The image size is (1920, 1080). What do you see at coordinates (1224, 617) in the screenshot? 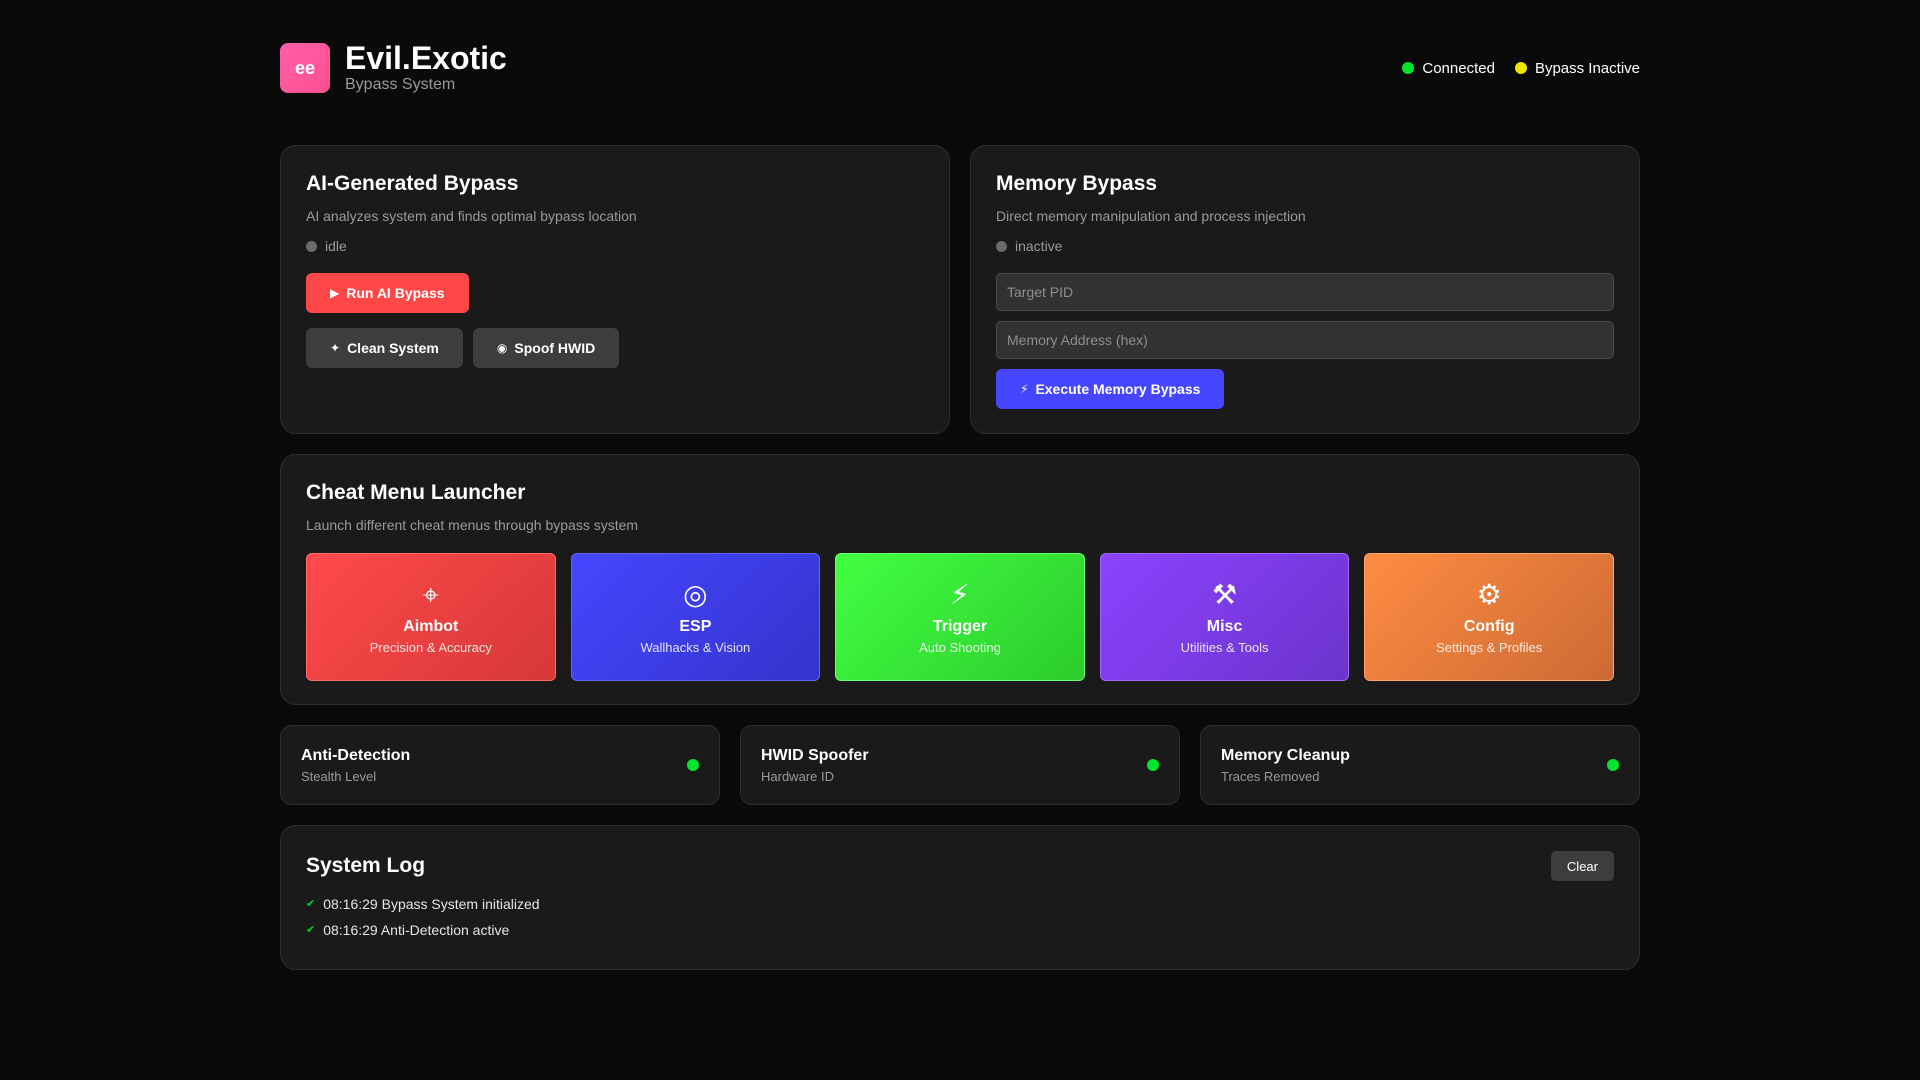
I see `launch-misc-tile: ⚒ Misc Utilities & Tools` at bounding box center [1224, 617].